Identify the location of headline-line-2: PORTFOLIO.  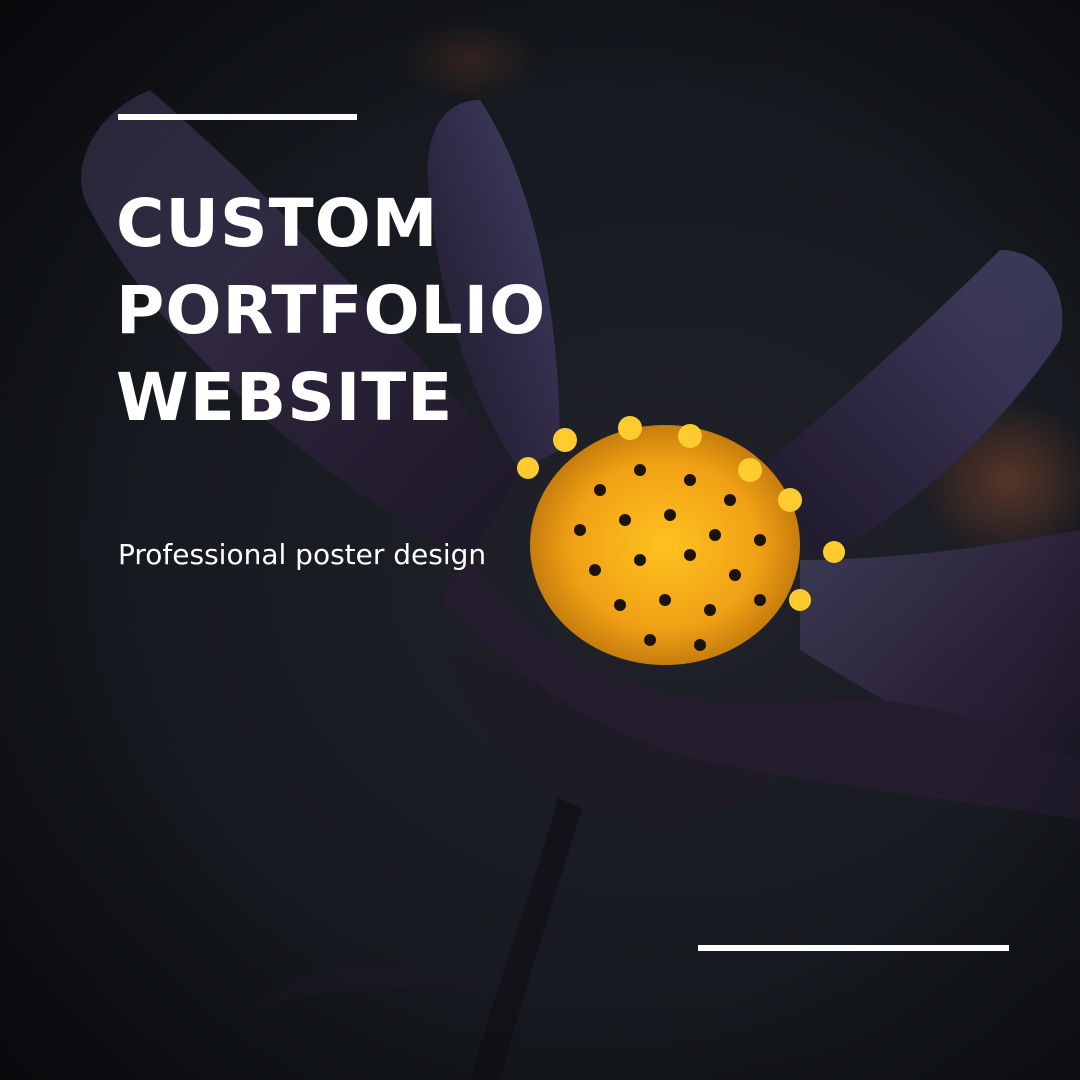
(331, 310).